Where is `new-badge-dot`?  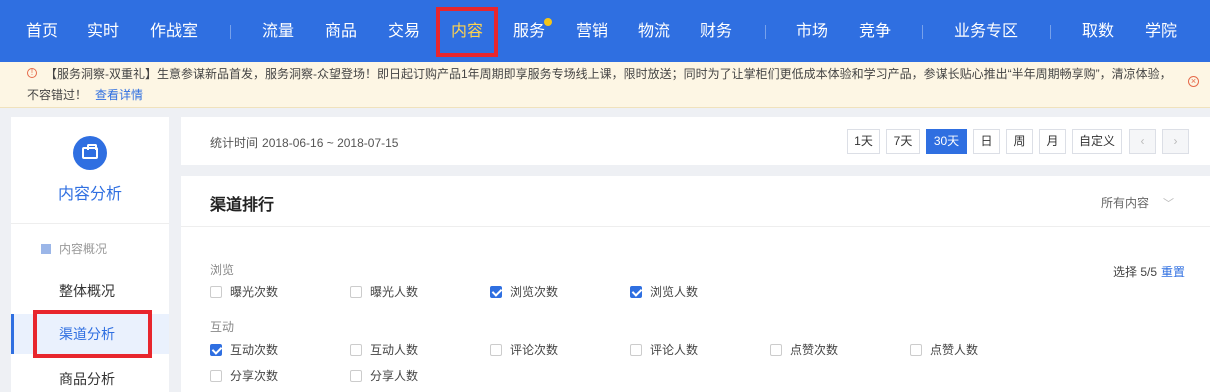 new-badge-dot is located at coordinates (548, 22).